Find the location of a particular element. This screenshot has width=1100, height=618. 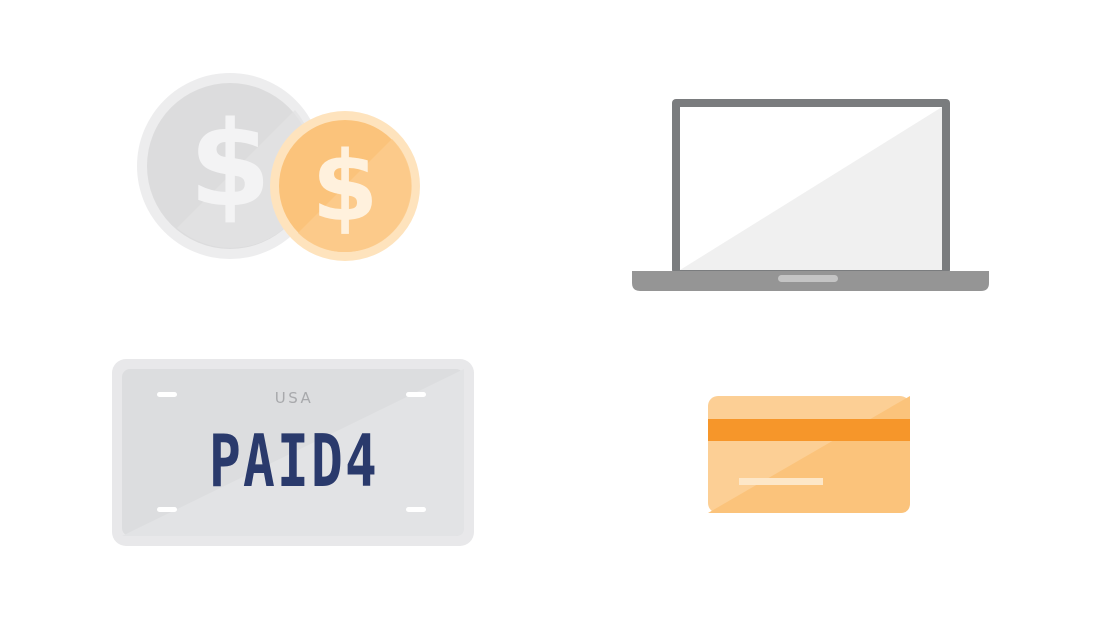

laptop-icon is located at coordinates (811, 195).